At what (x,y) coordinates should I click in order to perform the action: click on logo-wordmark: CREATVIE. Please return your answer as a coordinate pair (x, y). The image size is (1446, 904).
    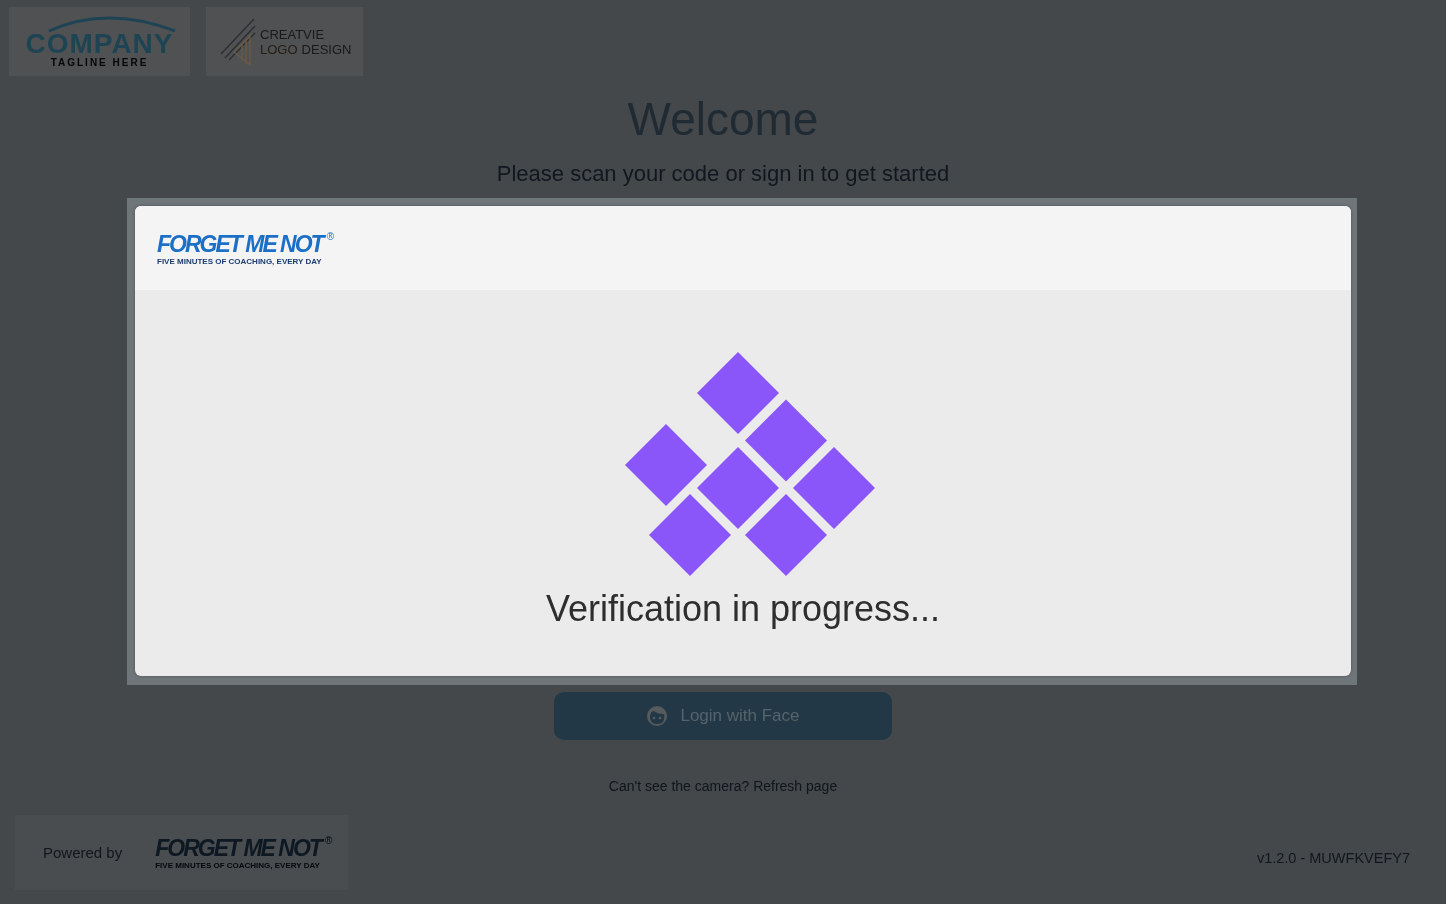
    Looking at the image, I should click on (293, 34).